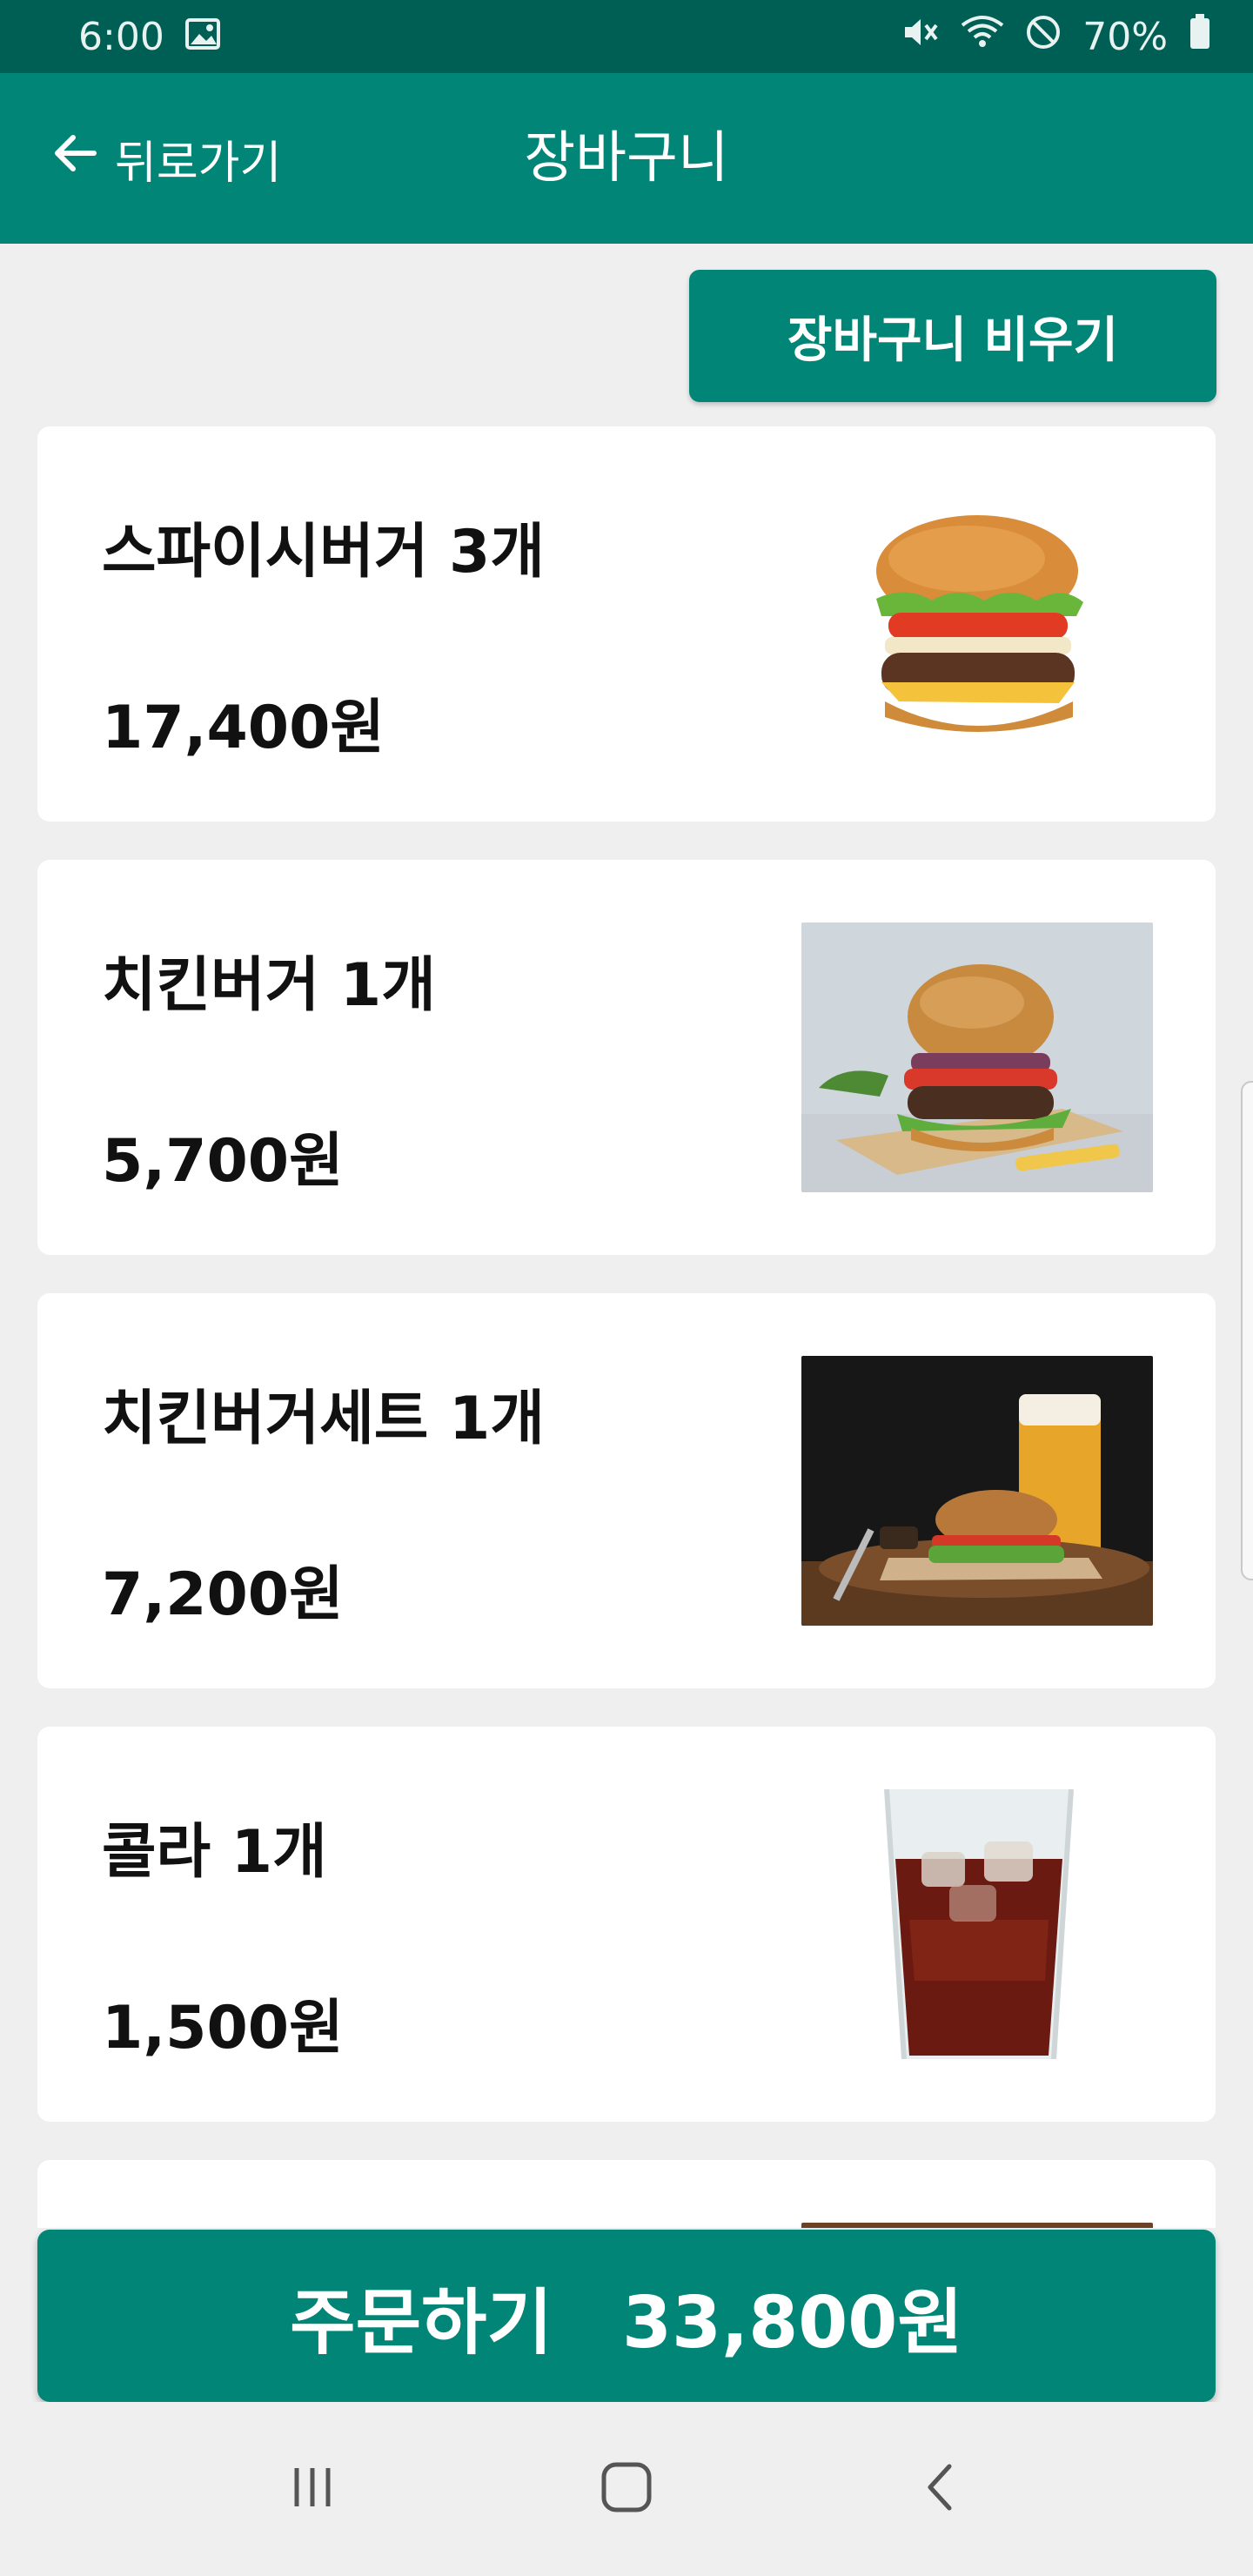 The image size is (1253, 2576). I want to click on cart-item: 콜라 1개 1,500원, so click(626, 1924).